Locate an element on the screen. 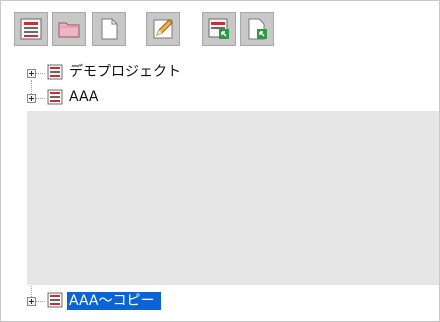  new-file-icon is located at coordinates (109, 29).